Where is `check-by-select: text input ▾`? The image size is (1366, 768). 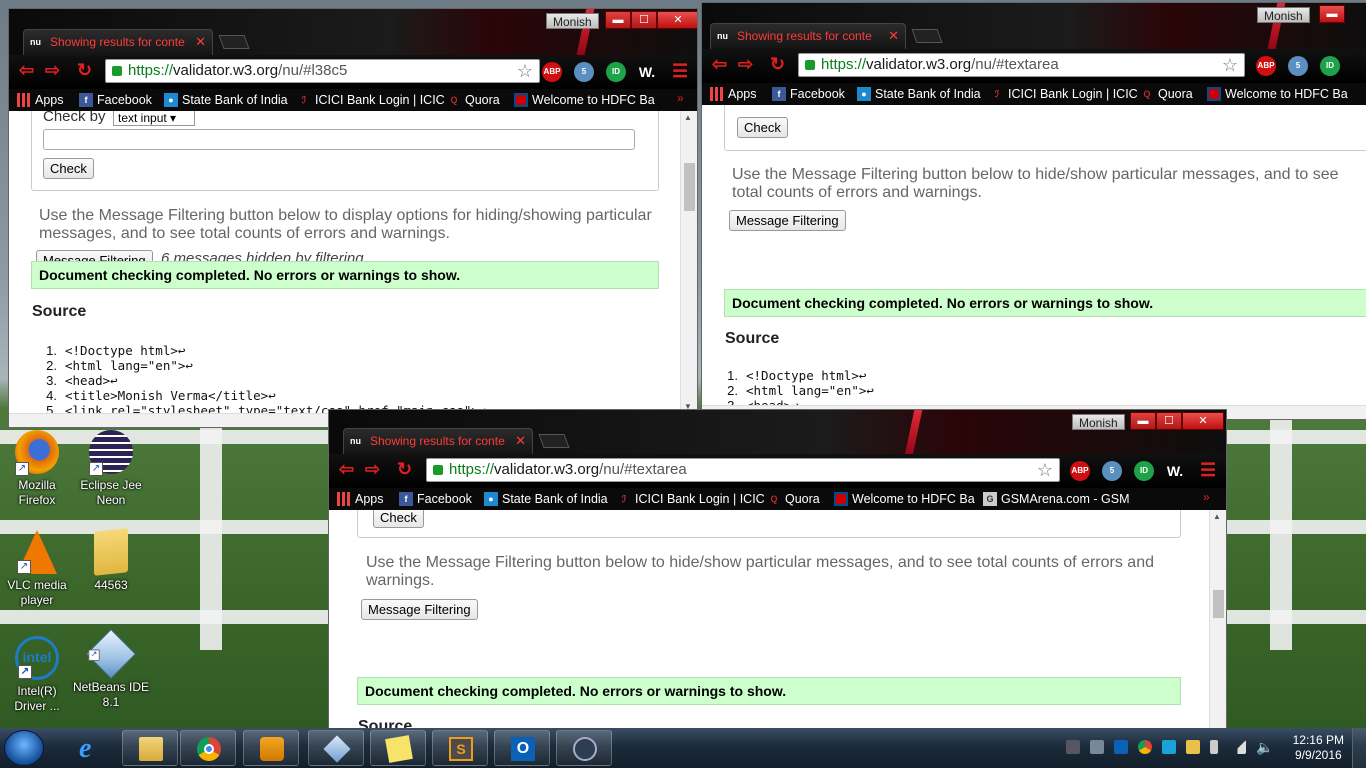
check-by-select: text input ▾ is located at coordinates (154, 118).